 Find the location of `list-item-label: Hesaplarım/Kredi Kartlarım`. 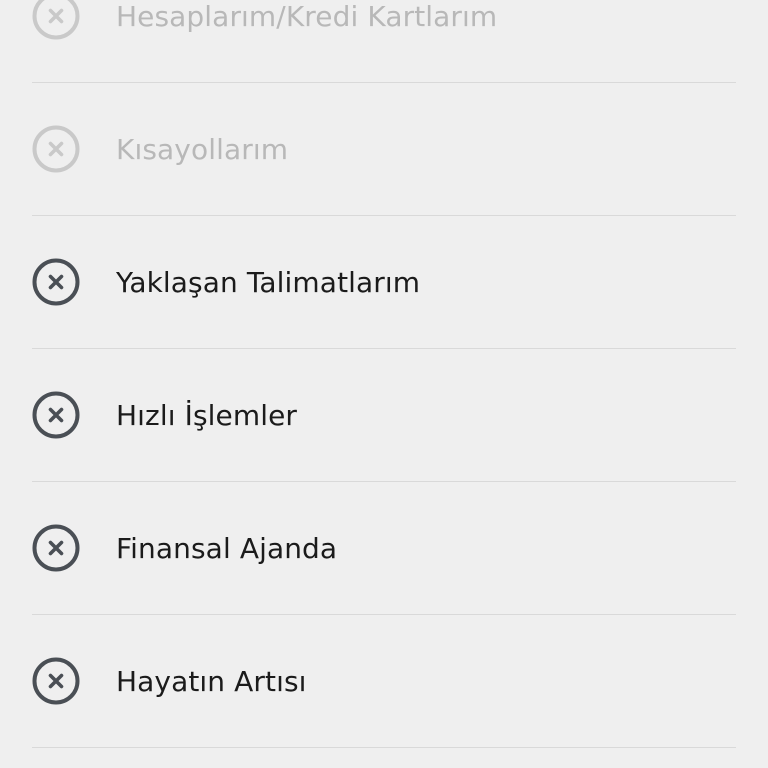

list-item-label: Hesaplarım/Kredi Kartlarım is located at coordinates (307, 16).